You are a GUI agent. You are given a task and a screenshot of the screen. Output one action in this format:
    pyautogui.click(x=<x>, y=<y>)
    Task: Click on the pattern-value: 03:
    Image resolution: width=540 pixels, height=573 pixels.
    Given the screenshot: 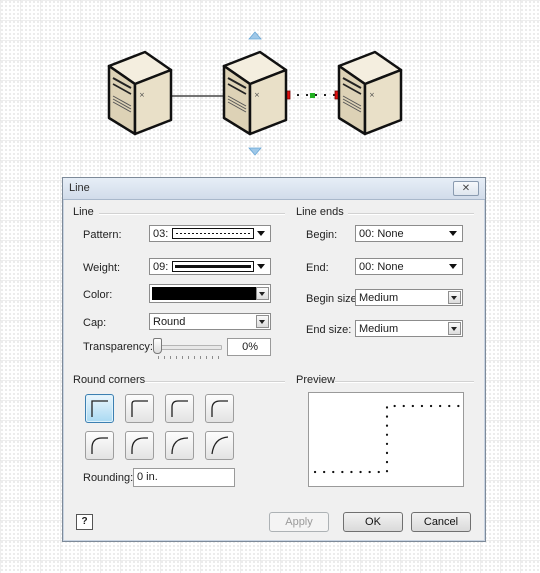 What is the action you would take?
    pyautogui.click(x=161, y=234)
    